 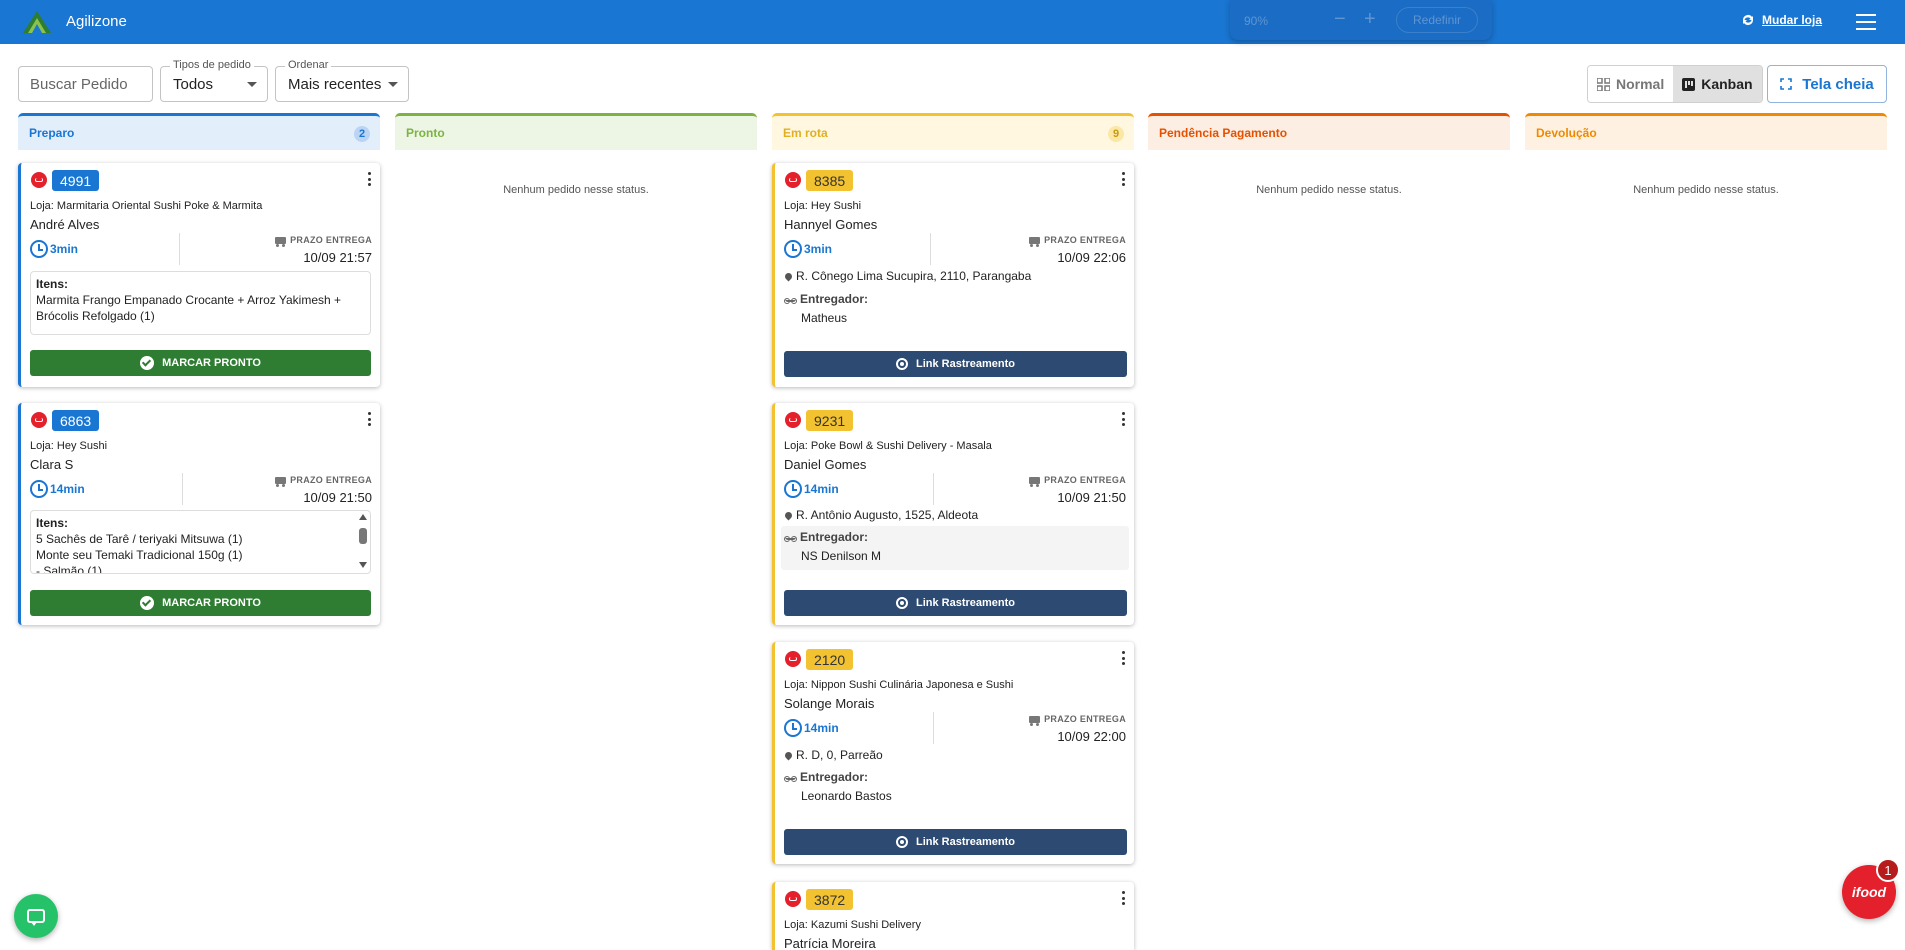 What do you see at coordinates (1340, 19) in the screenshot?
I see `zoom-out-button: −` at bounding box center [1340, 19].